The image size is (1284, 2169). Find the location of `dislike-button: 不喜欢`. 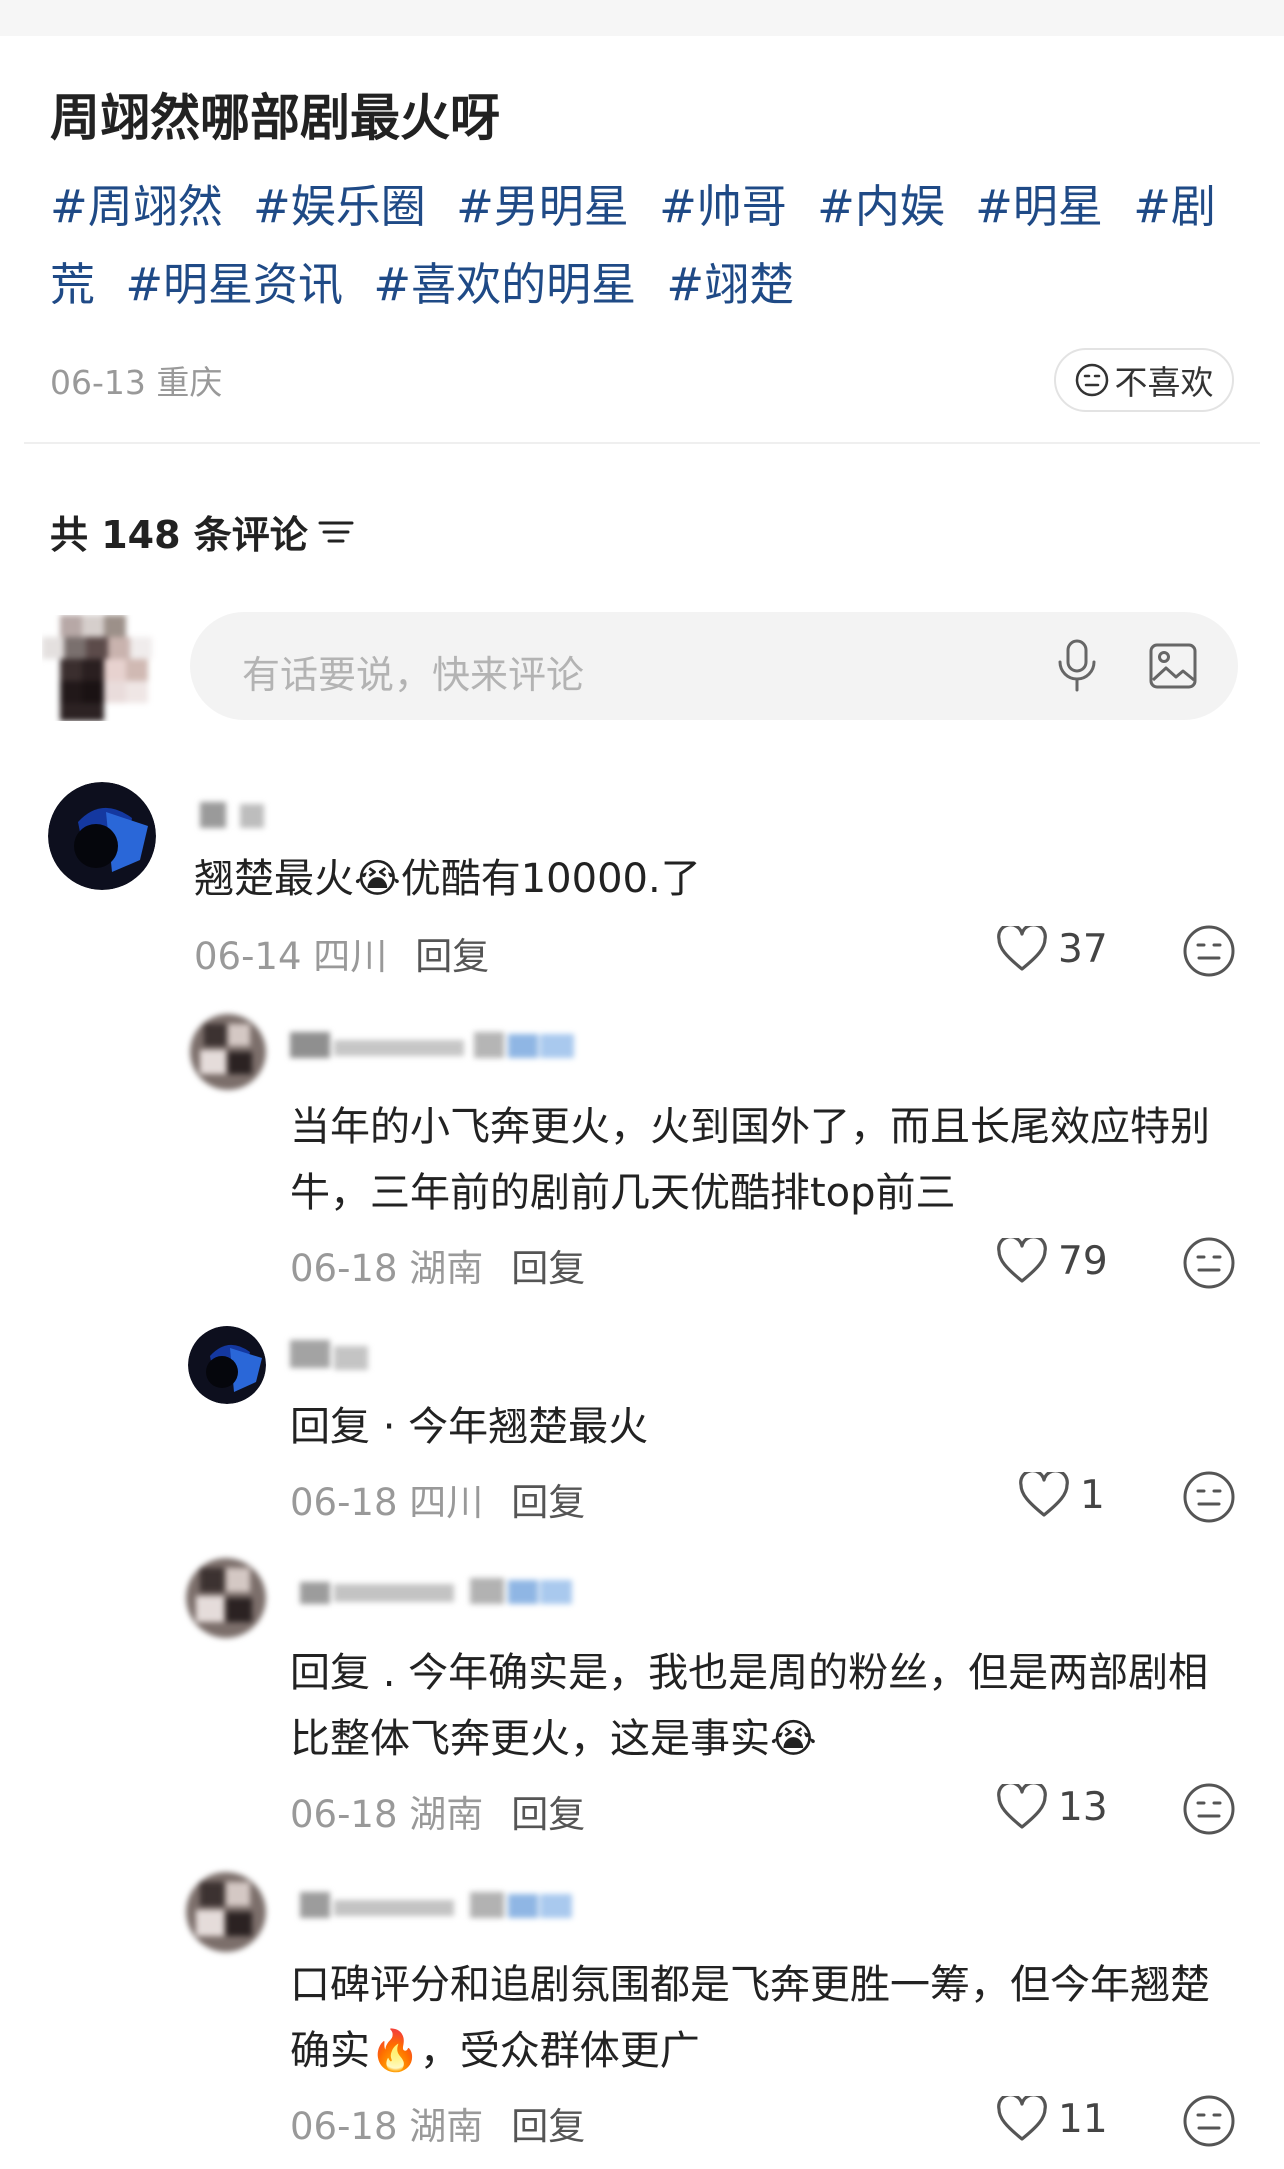

dislike-button: 不喜欢 is located at coordinates (1144, 380).